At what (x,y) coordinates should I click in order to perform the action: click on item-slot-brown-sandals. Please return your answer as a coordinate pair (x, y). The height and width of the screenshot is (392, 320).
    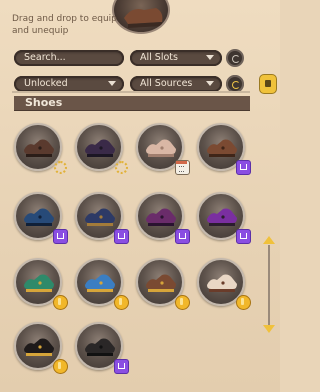
    Looking at the image, I should click on (163, 284).